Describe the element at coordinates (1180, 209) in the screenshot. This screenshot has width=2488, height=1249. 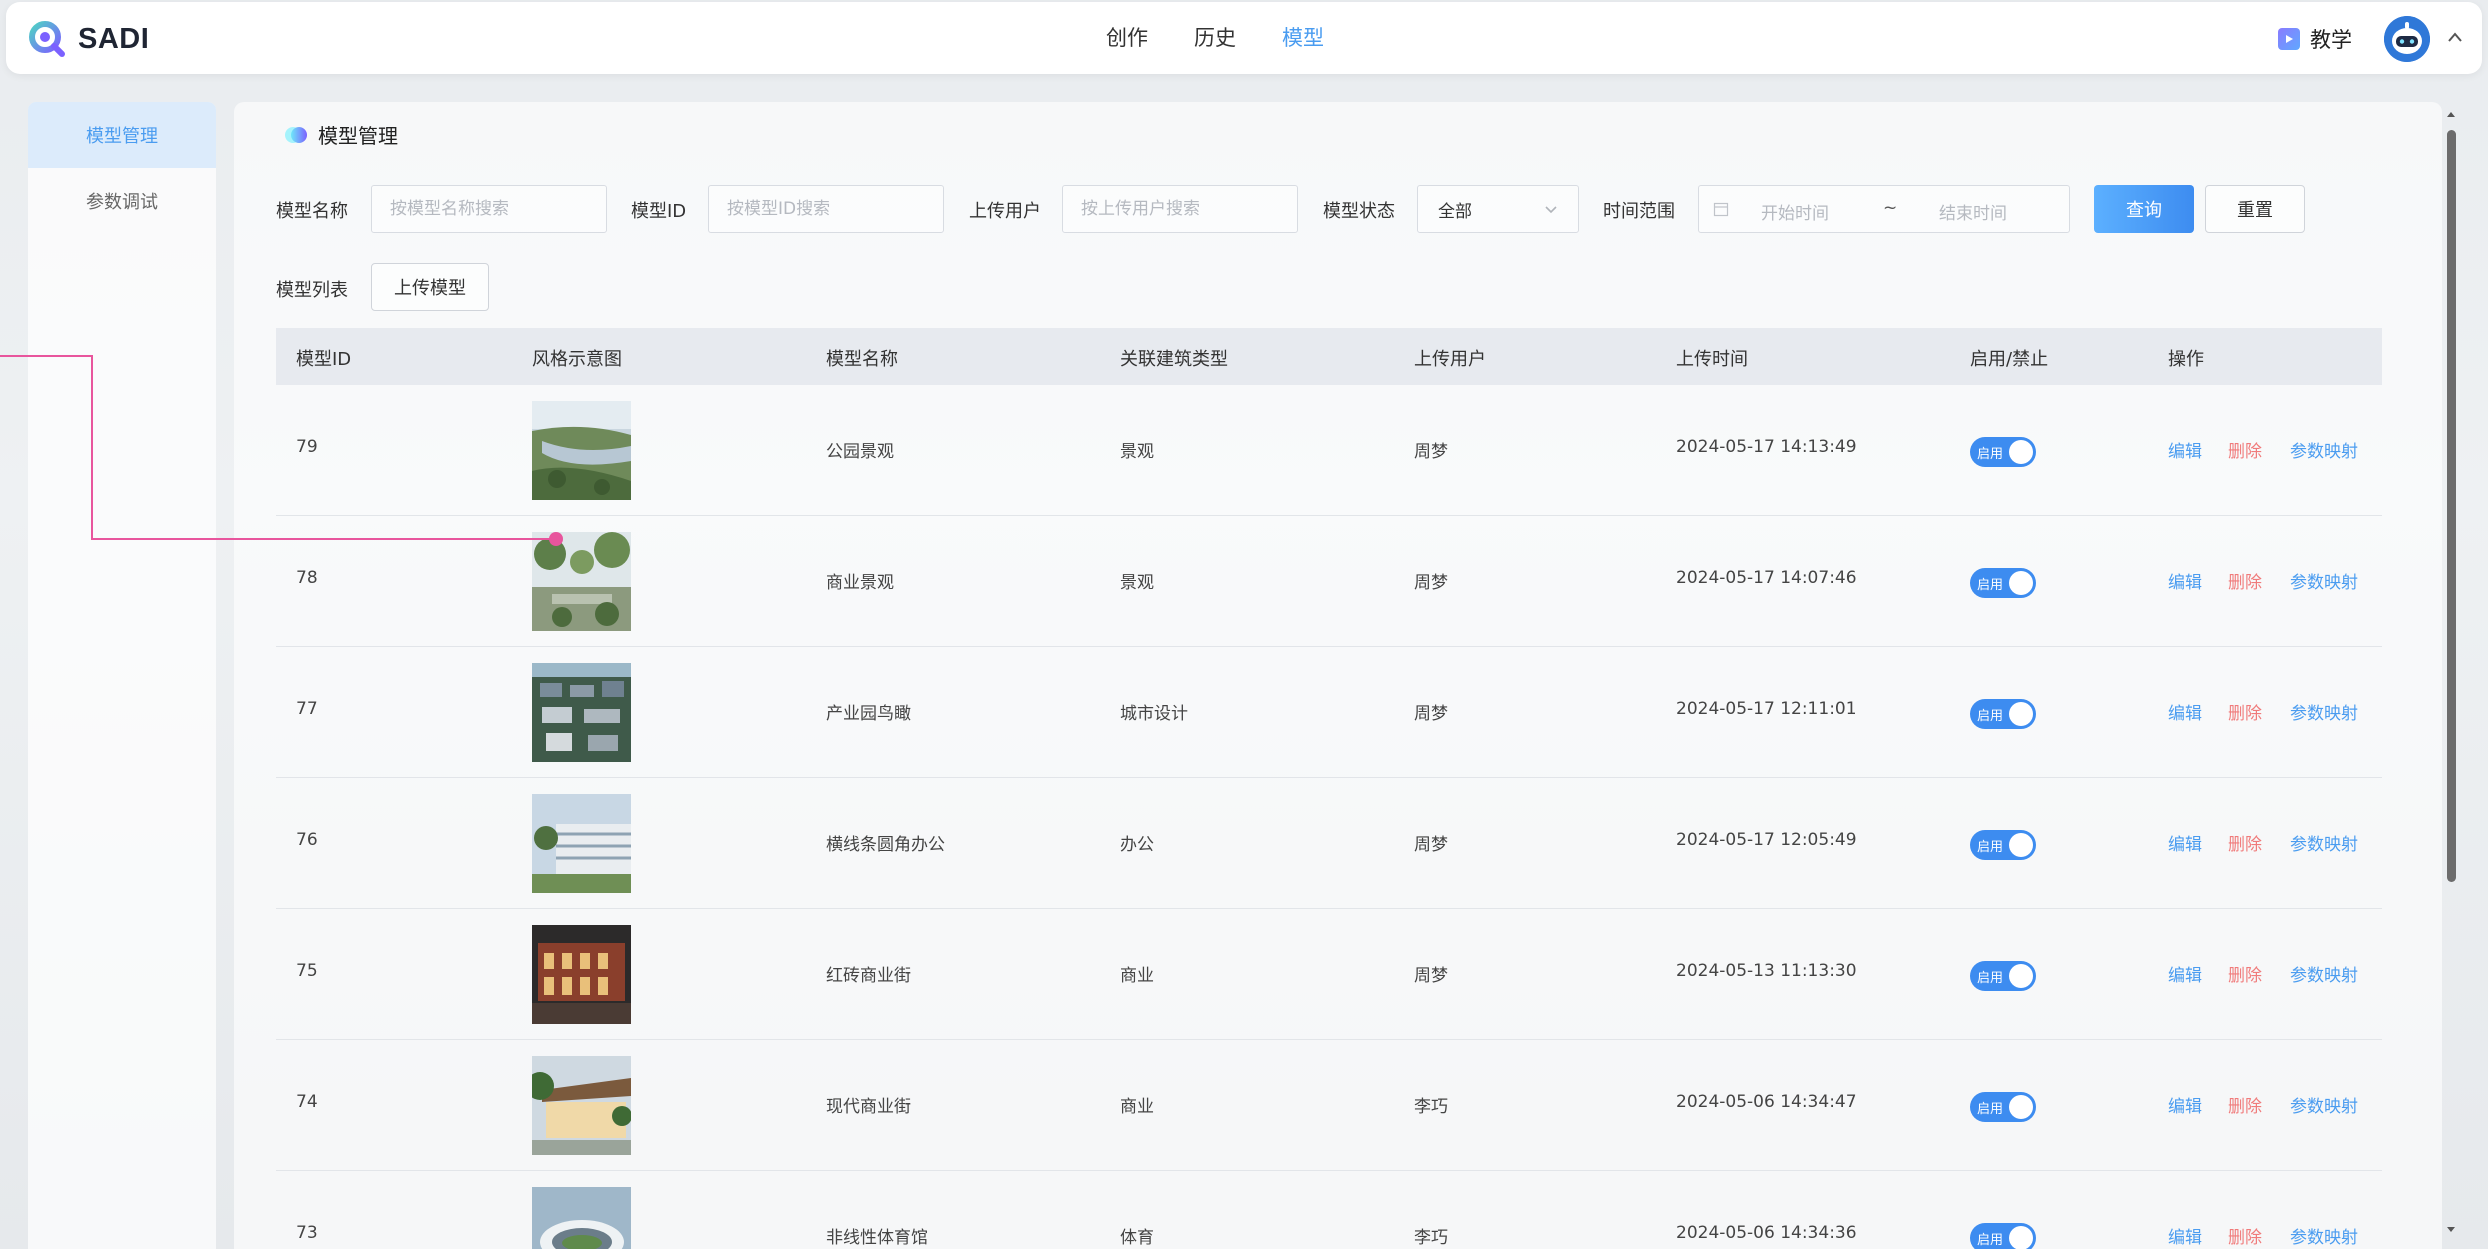
I see `upload-user-search-input` at that location.